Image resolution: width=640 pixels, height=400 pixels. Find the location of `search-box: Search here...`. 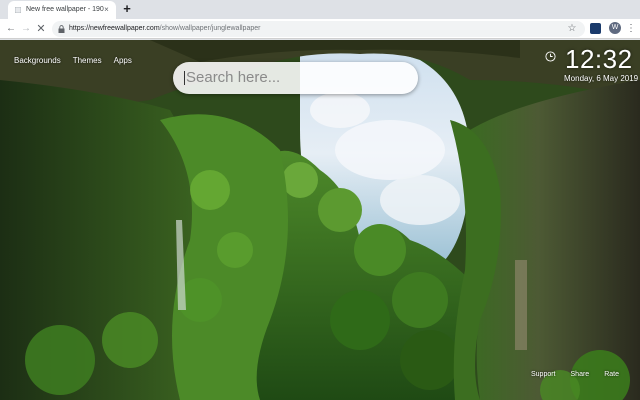

search-box: Search here... is located at coordinates (295, 78).